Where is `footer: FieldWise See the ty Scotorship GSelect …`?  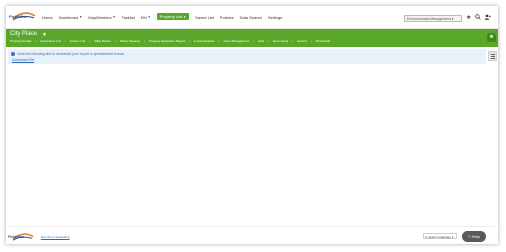 footer: FieldWise See the ty Scotorship GSelect … is located at coordinates (252, 235).